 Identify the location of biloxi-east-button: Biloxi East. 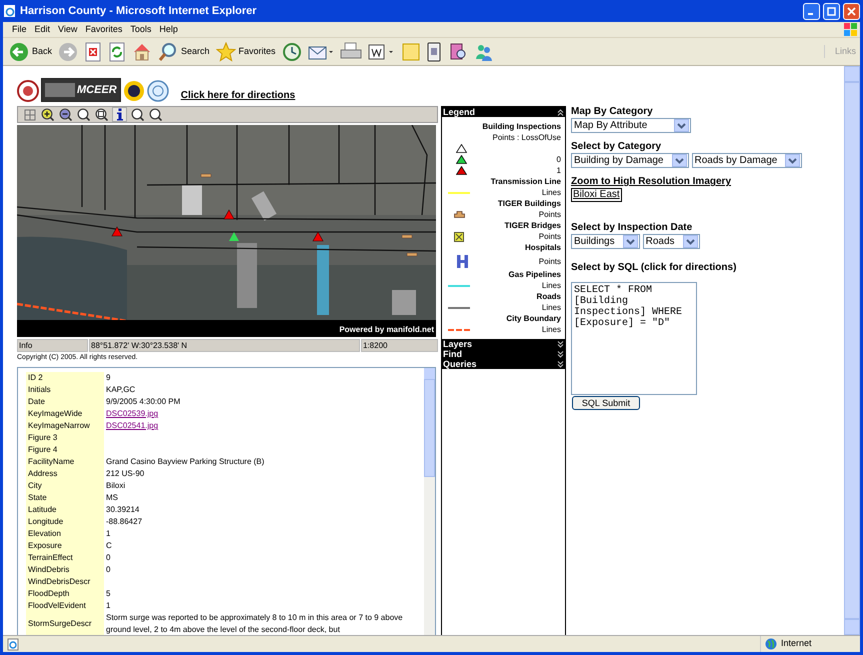
(596, 195).